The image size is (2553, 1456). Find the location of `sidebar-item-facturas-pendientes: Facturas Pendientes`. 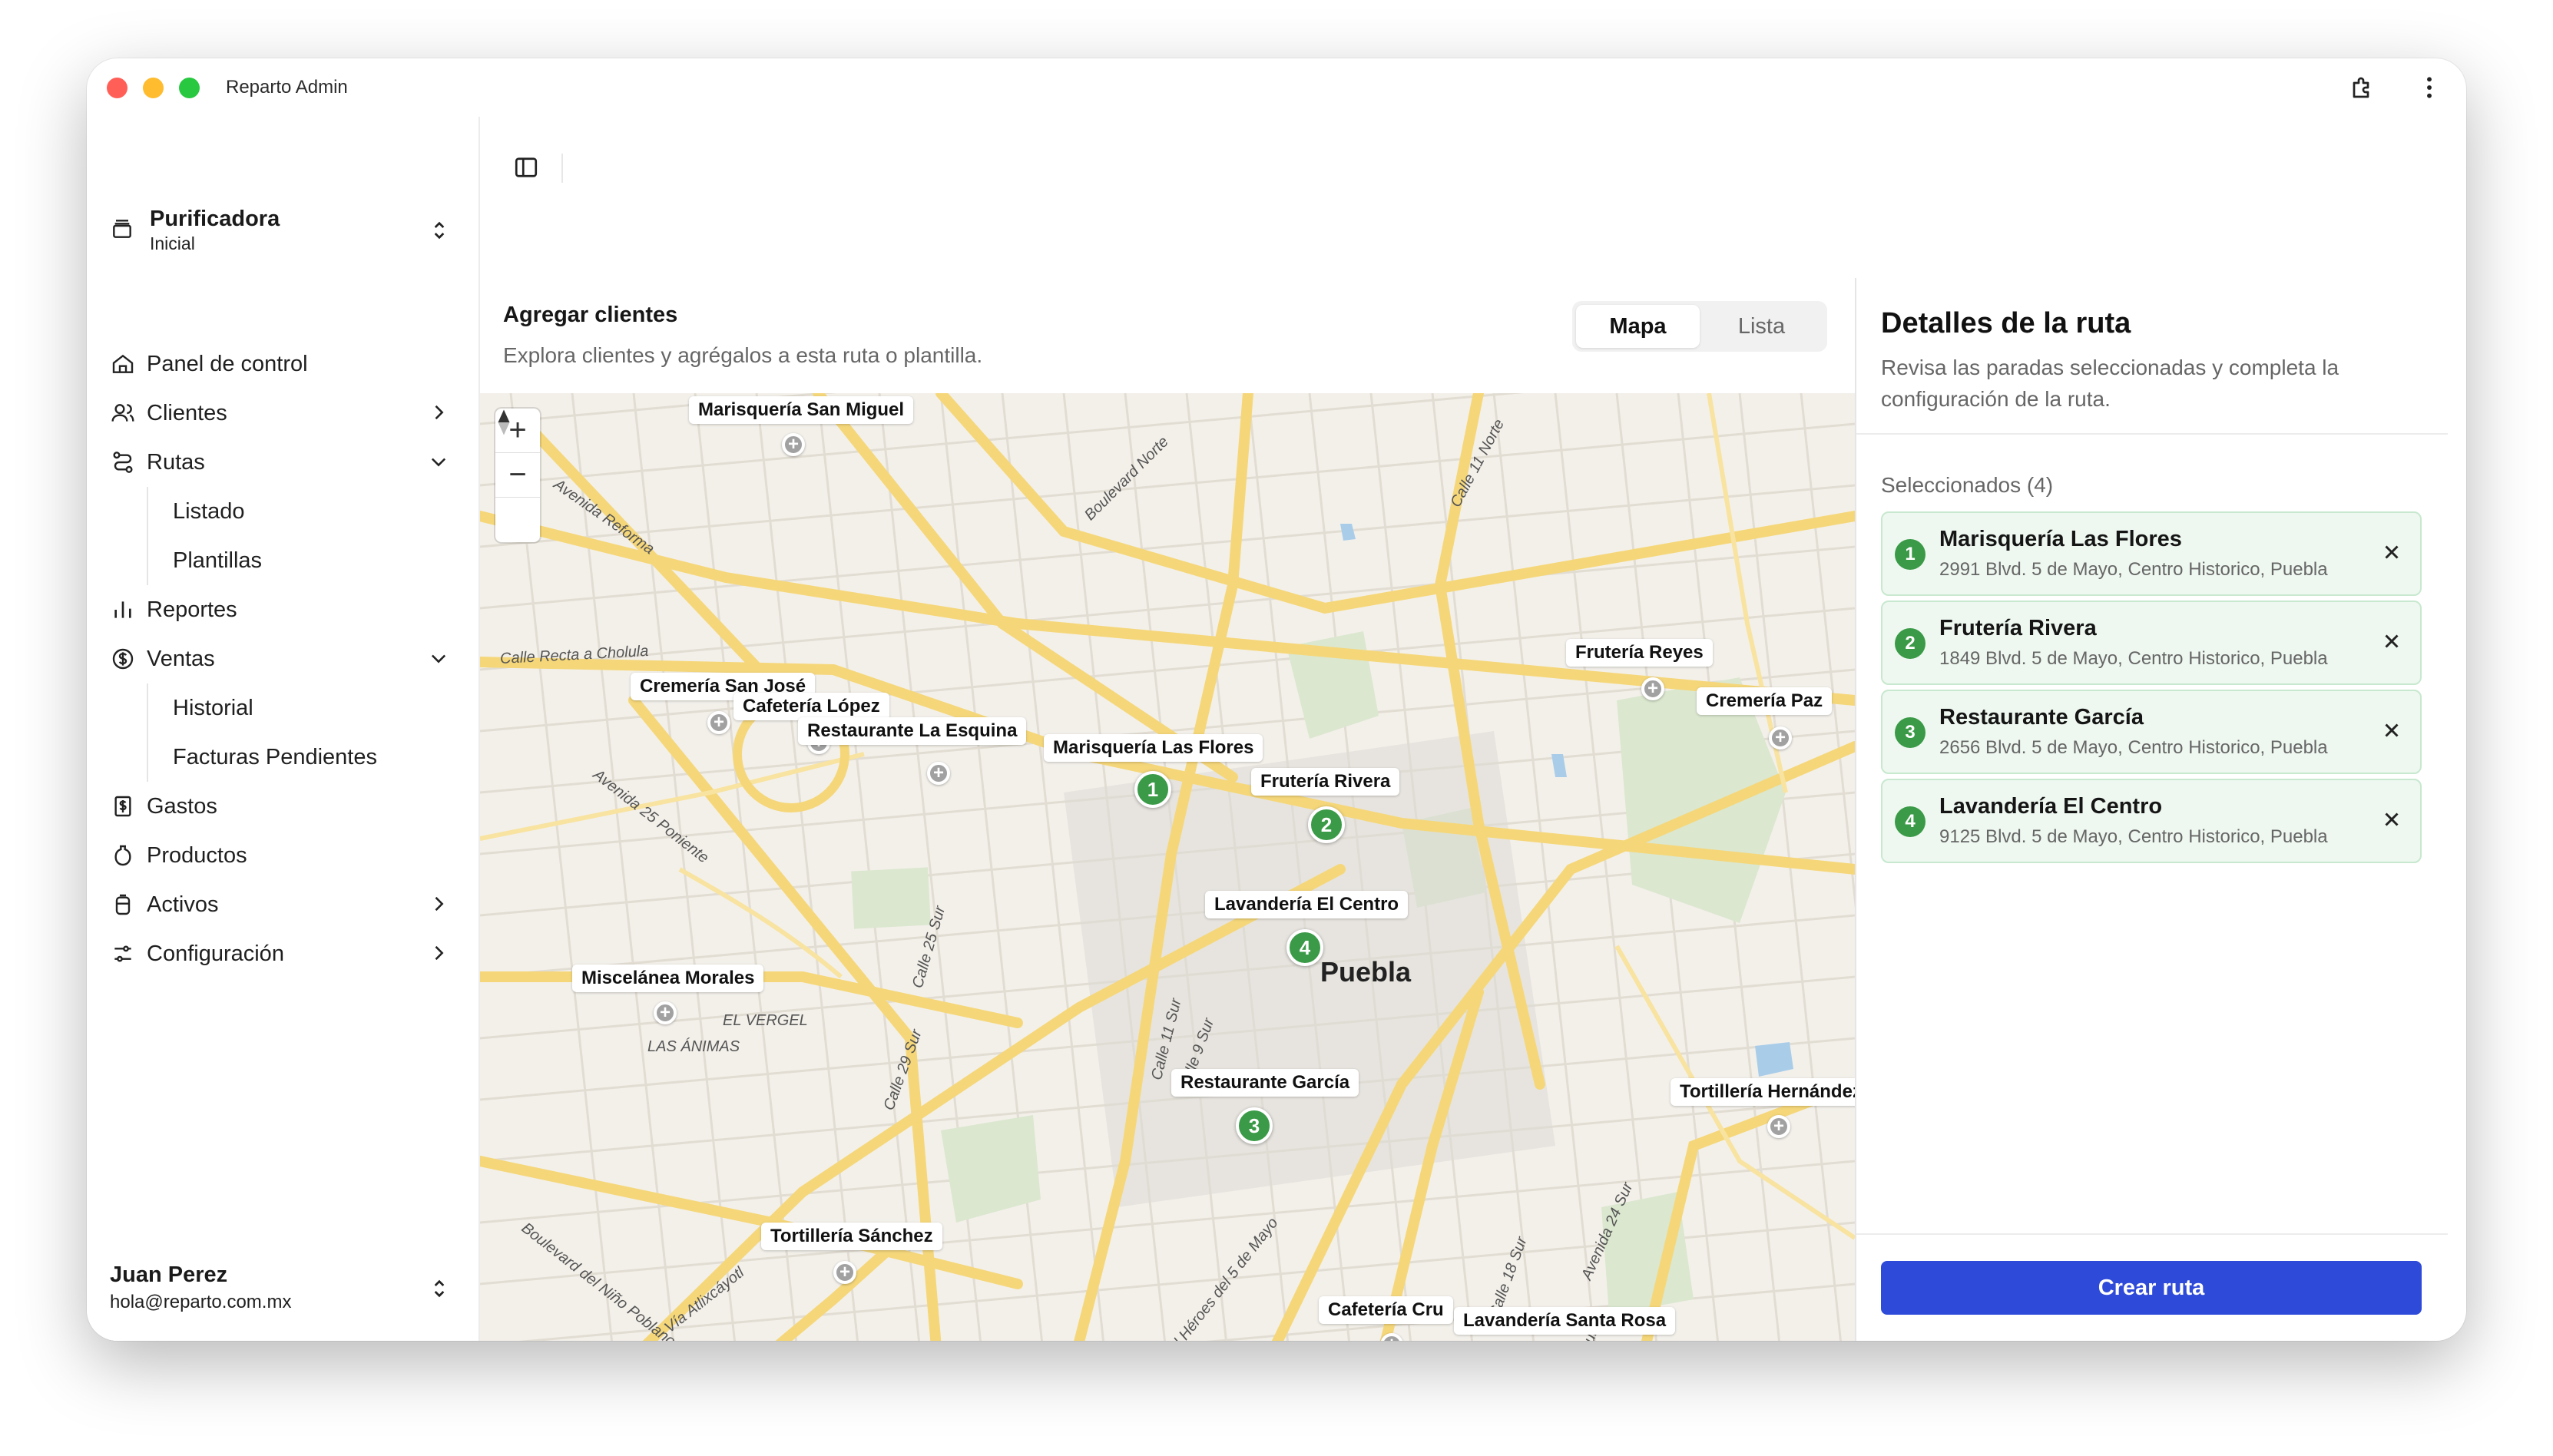

sidebar-item-facturas-pendientes: Facturas Pendientes is located at coordinates (315, 757).